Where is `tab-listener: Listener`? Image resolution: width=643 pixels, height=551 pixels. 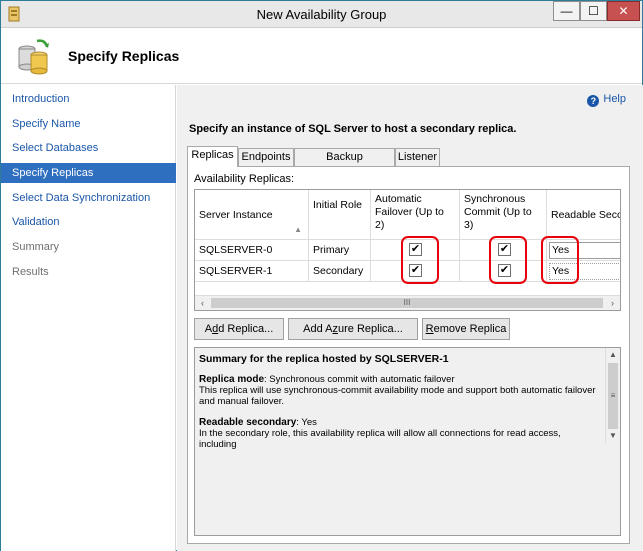
tab-listener: Listener is located at coordinates (417, 157).